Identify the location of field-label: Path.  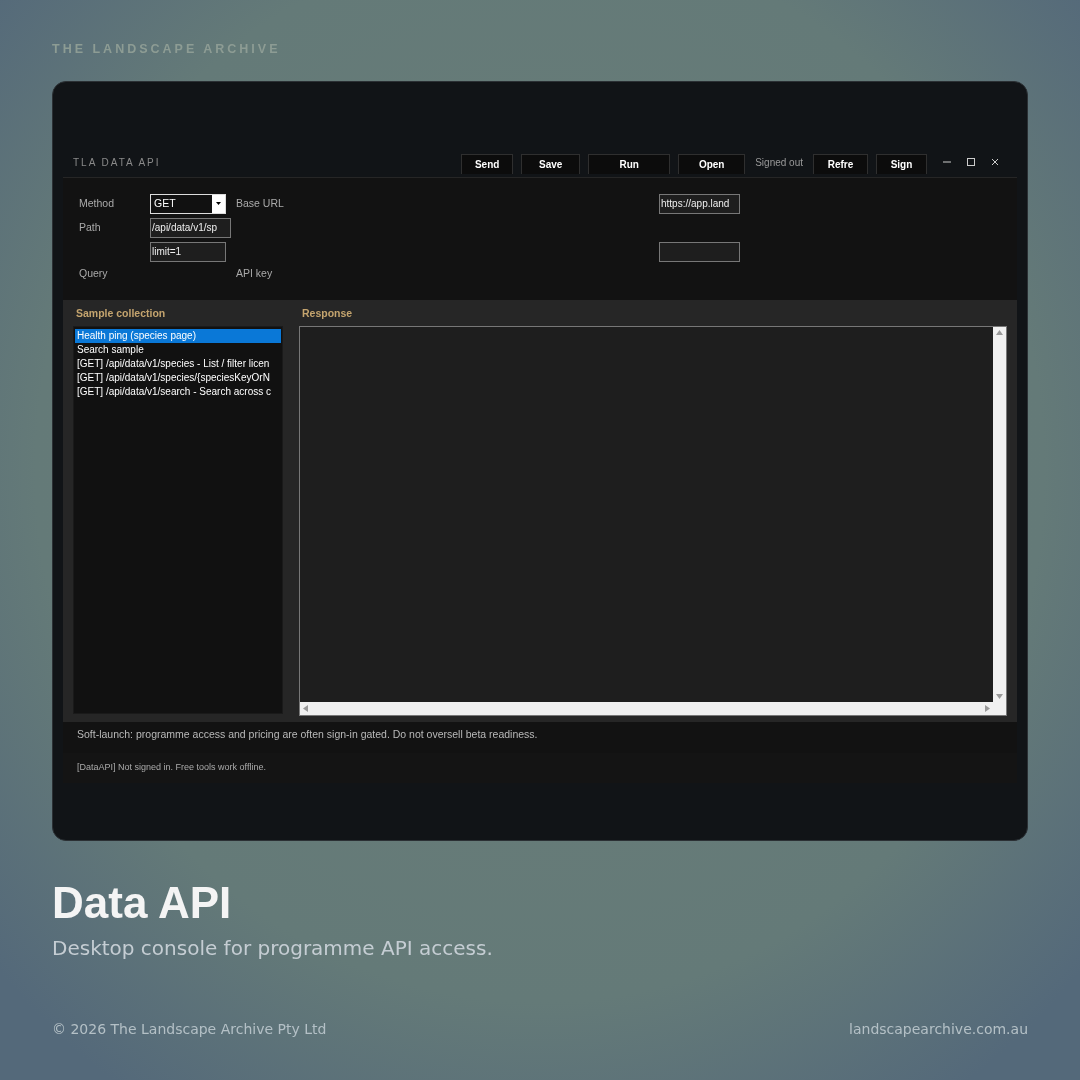
(90, 227).